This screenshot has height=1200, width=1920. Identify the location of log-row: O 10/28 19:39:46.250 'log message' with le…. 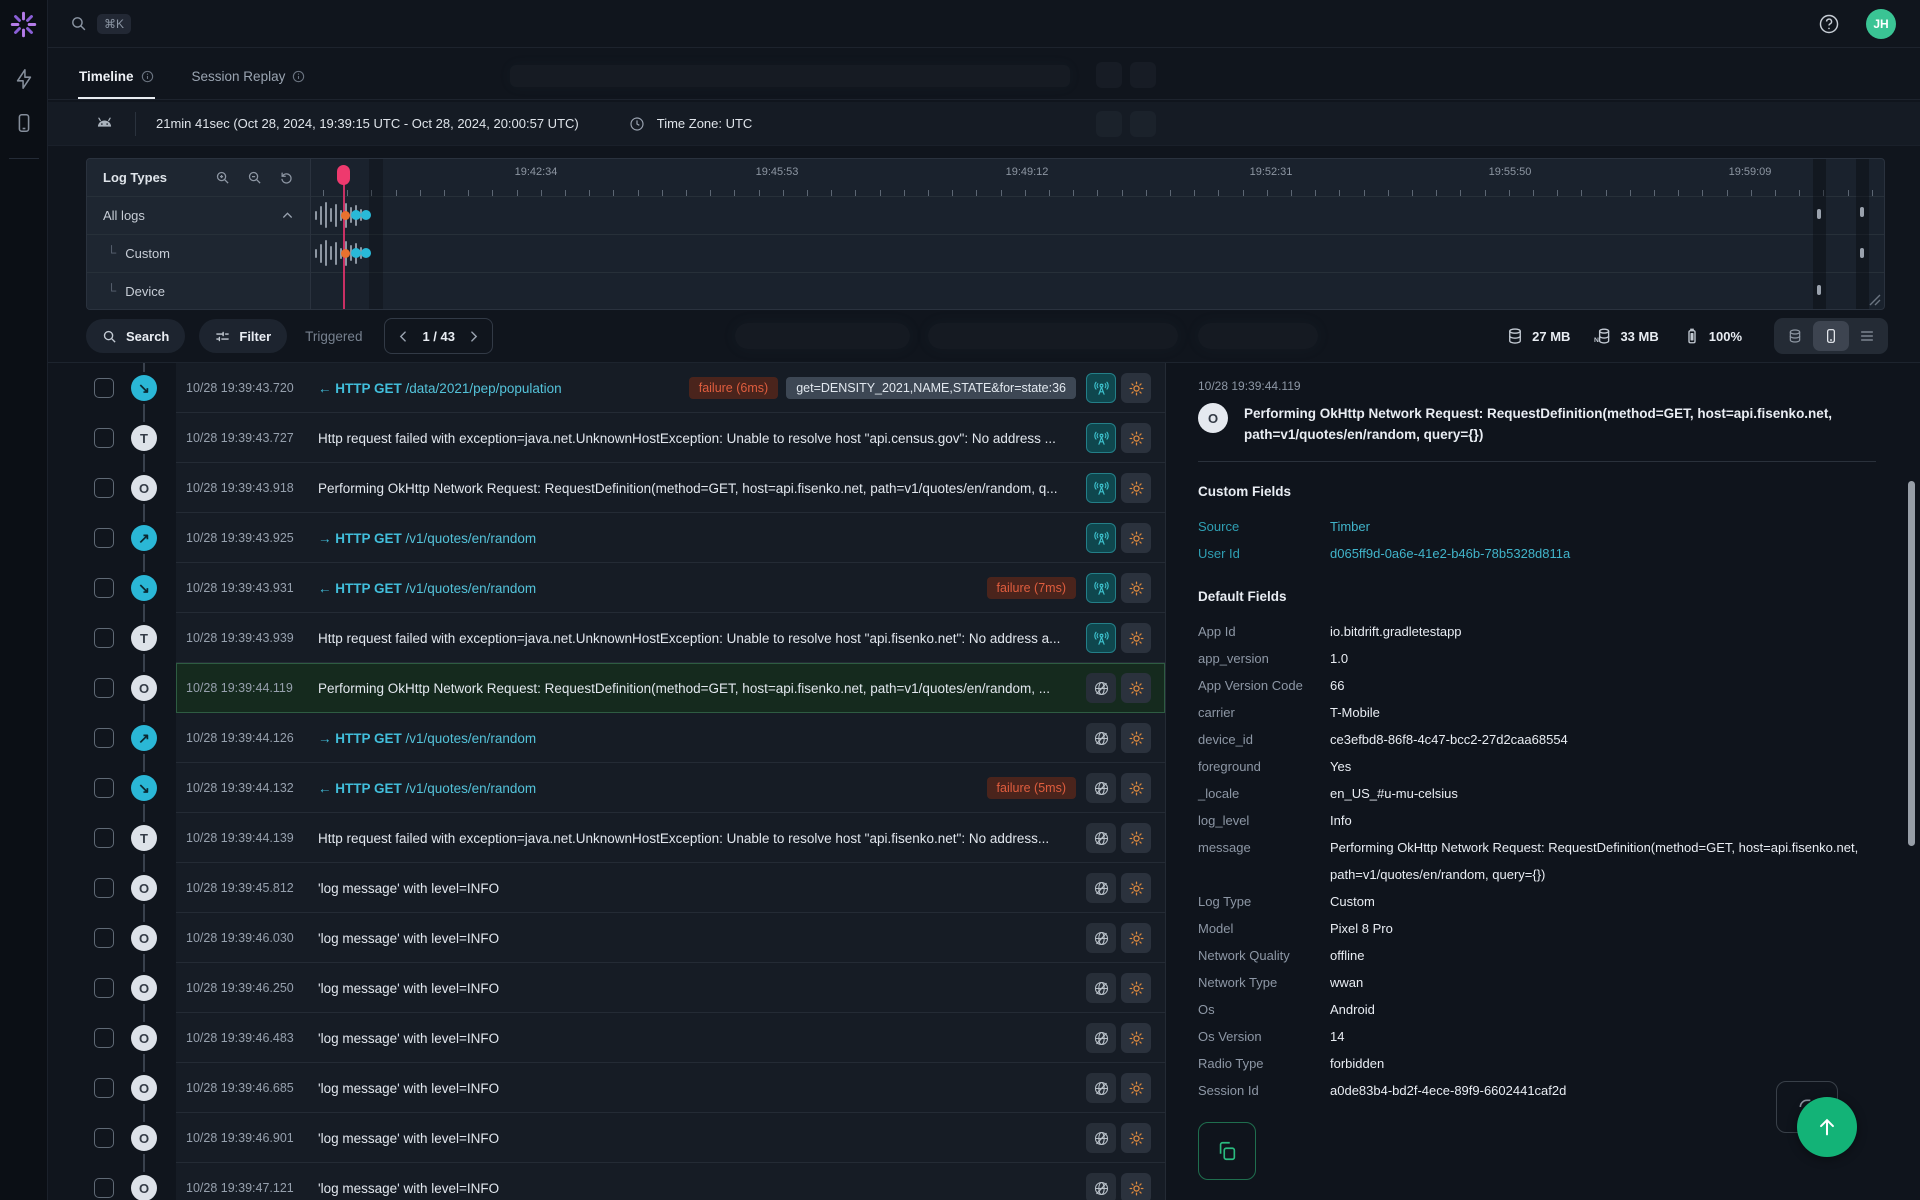
(606, 988).